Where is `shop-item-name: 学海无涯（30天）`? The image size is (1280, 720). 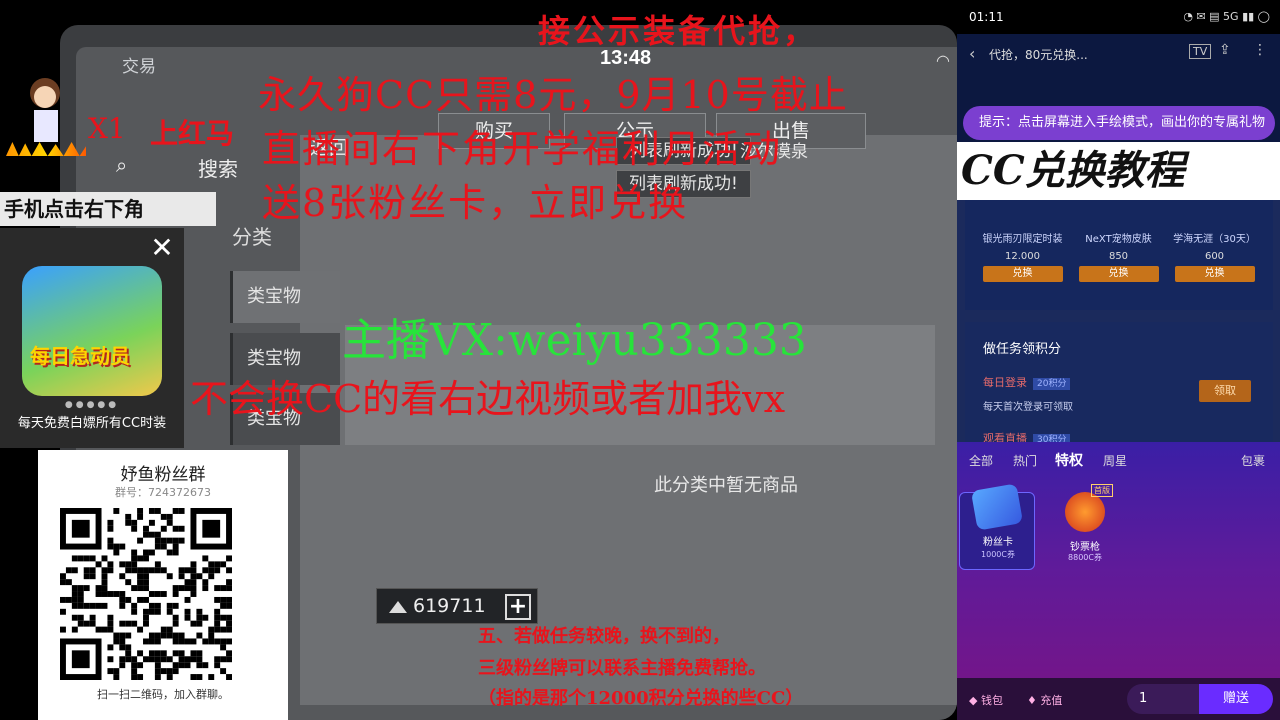 shop-item-name: 学海无涯（30天） is located at coordinates (1214, 239).